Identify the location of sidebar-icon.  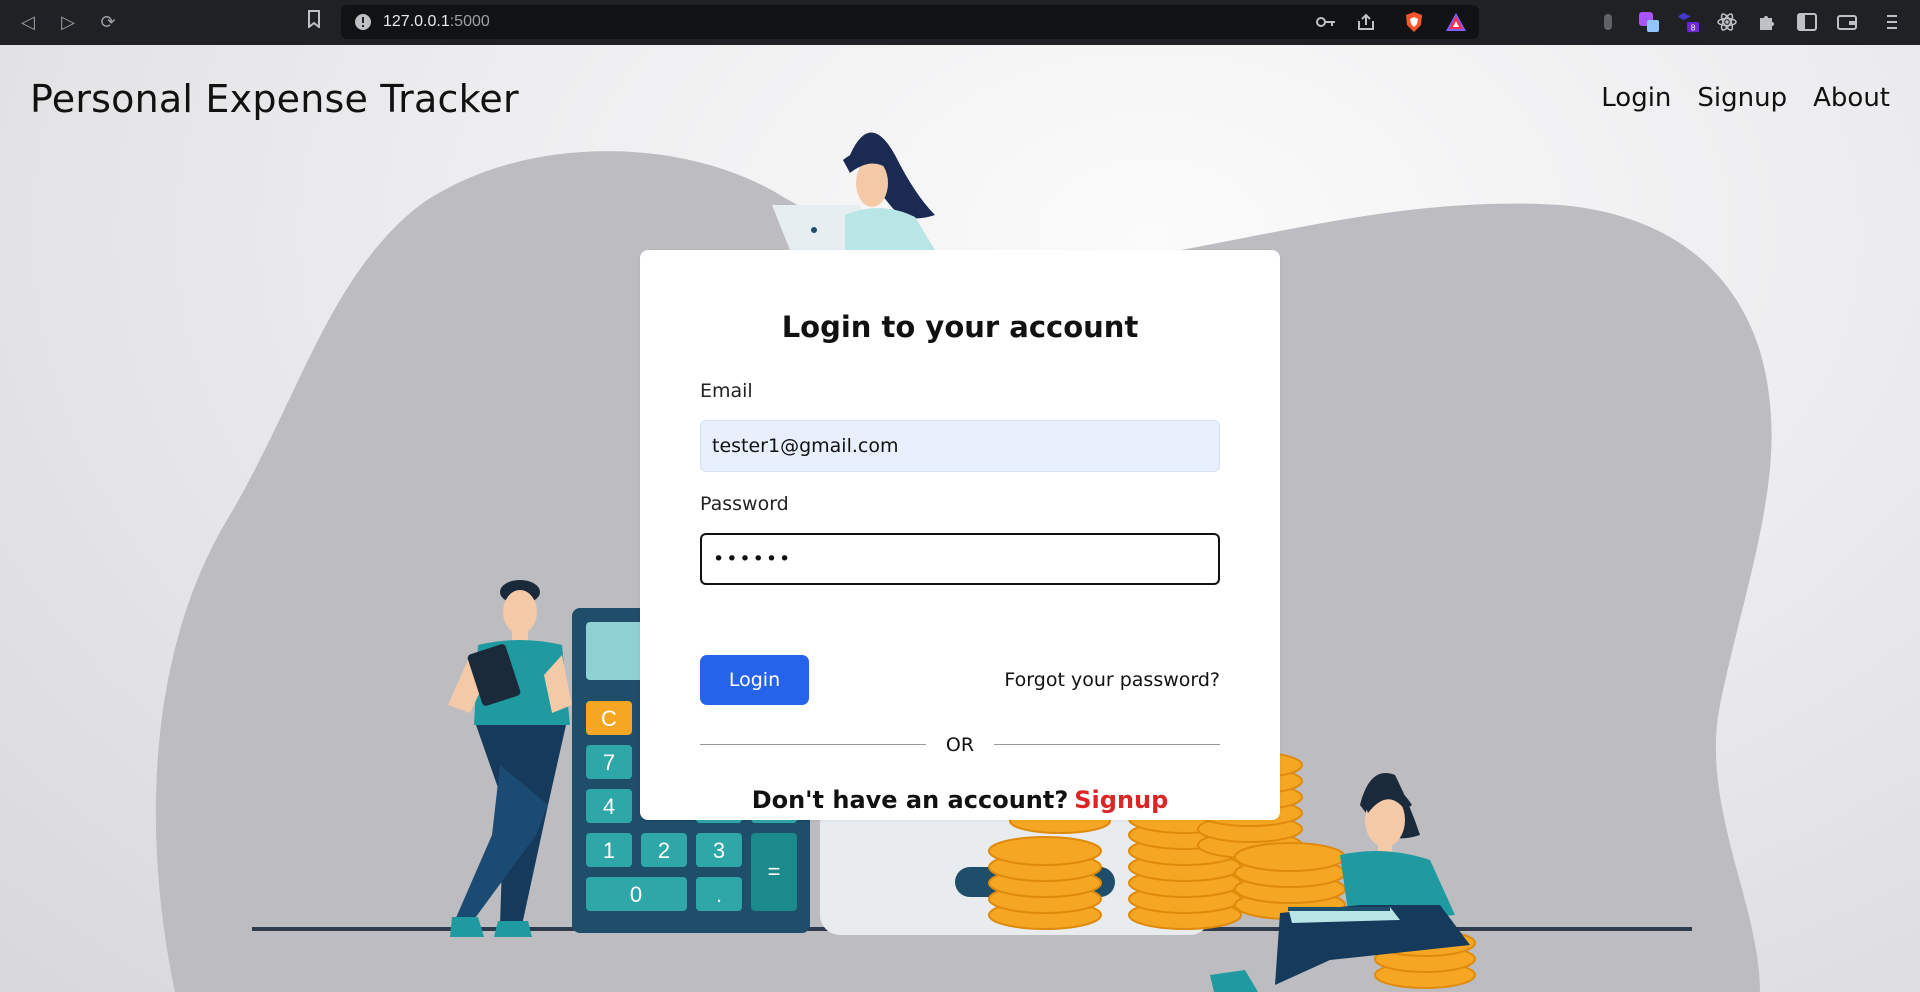
(1807, 22).